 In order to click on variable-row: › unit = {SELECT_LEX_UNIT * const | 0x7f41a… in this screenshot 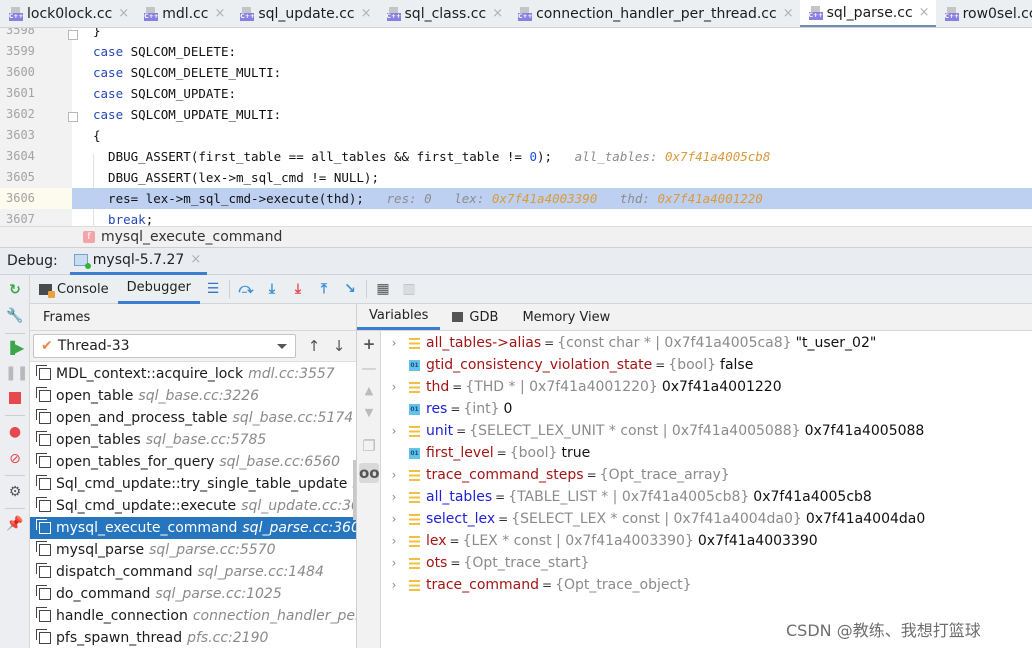, I will do `click(706, 431)`.